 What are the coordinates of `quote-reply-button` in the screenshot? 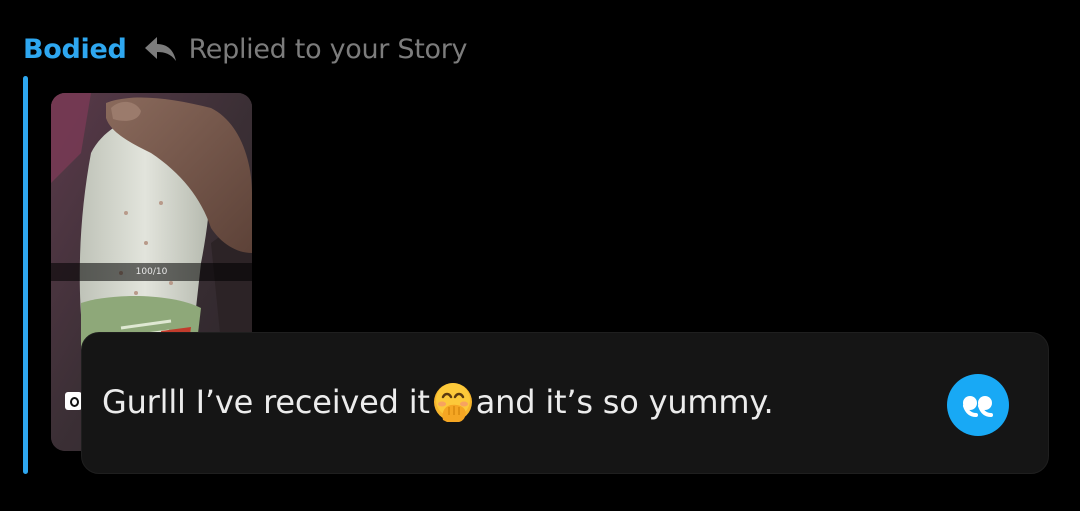 It's located at (978, 405).